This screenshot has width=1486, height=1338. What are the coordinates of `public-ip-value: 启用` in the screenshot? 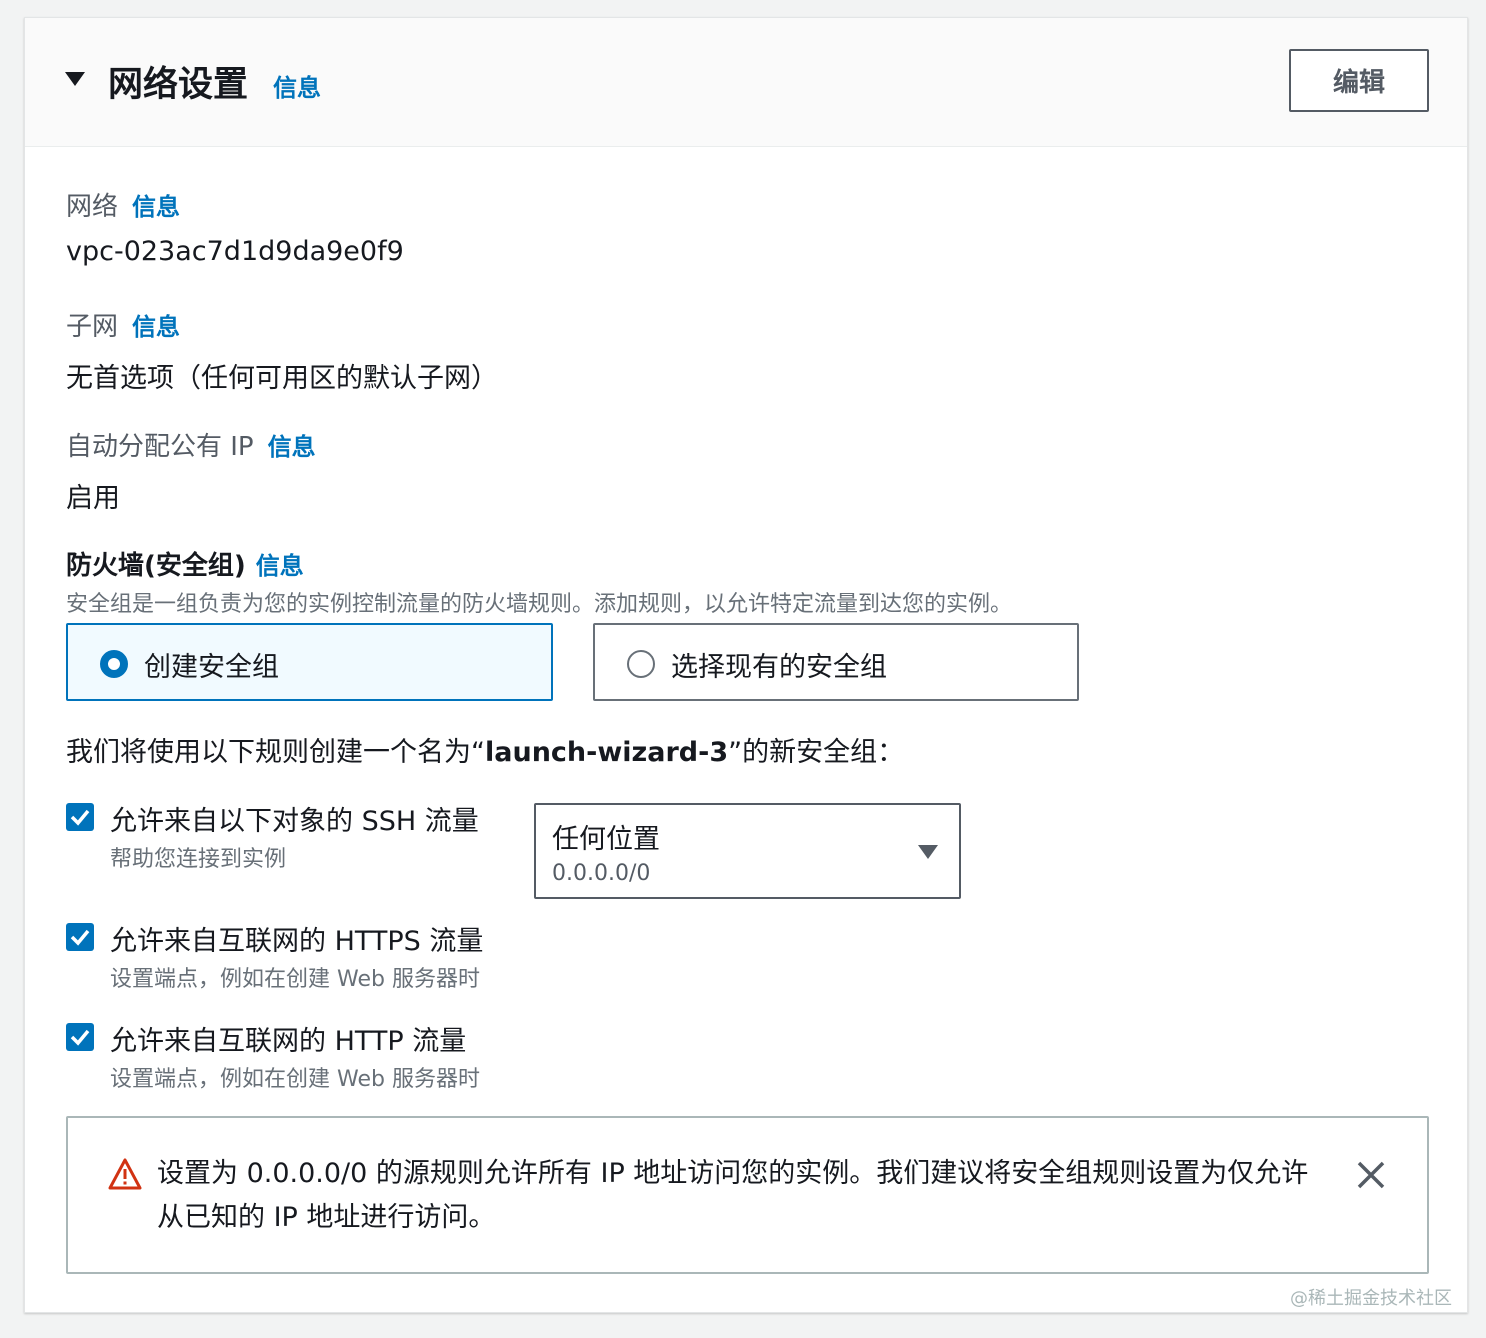 It's located at (93, 498).